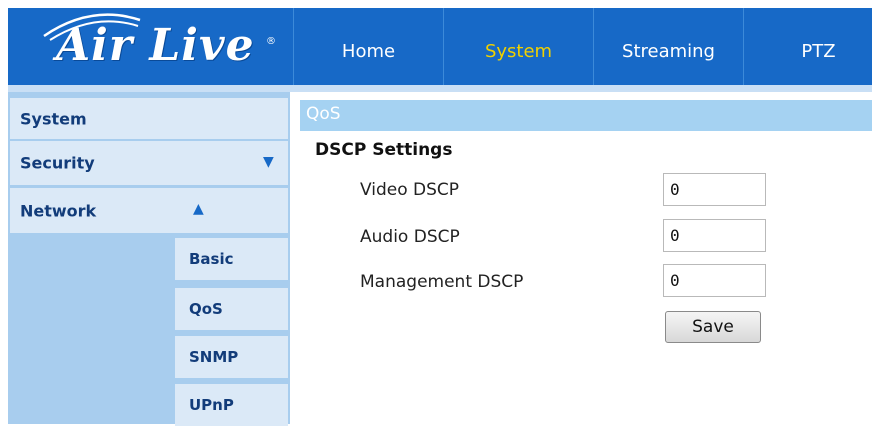 The width and height of the screenshot is (872, 426). I want to click on tab-system: System, so click(518, 46).